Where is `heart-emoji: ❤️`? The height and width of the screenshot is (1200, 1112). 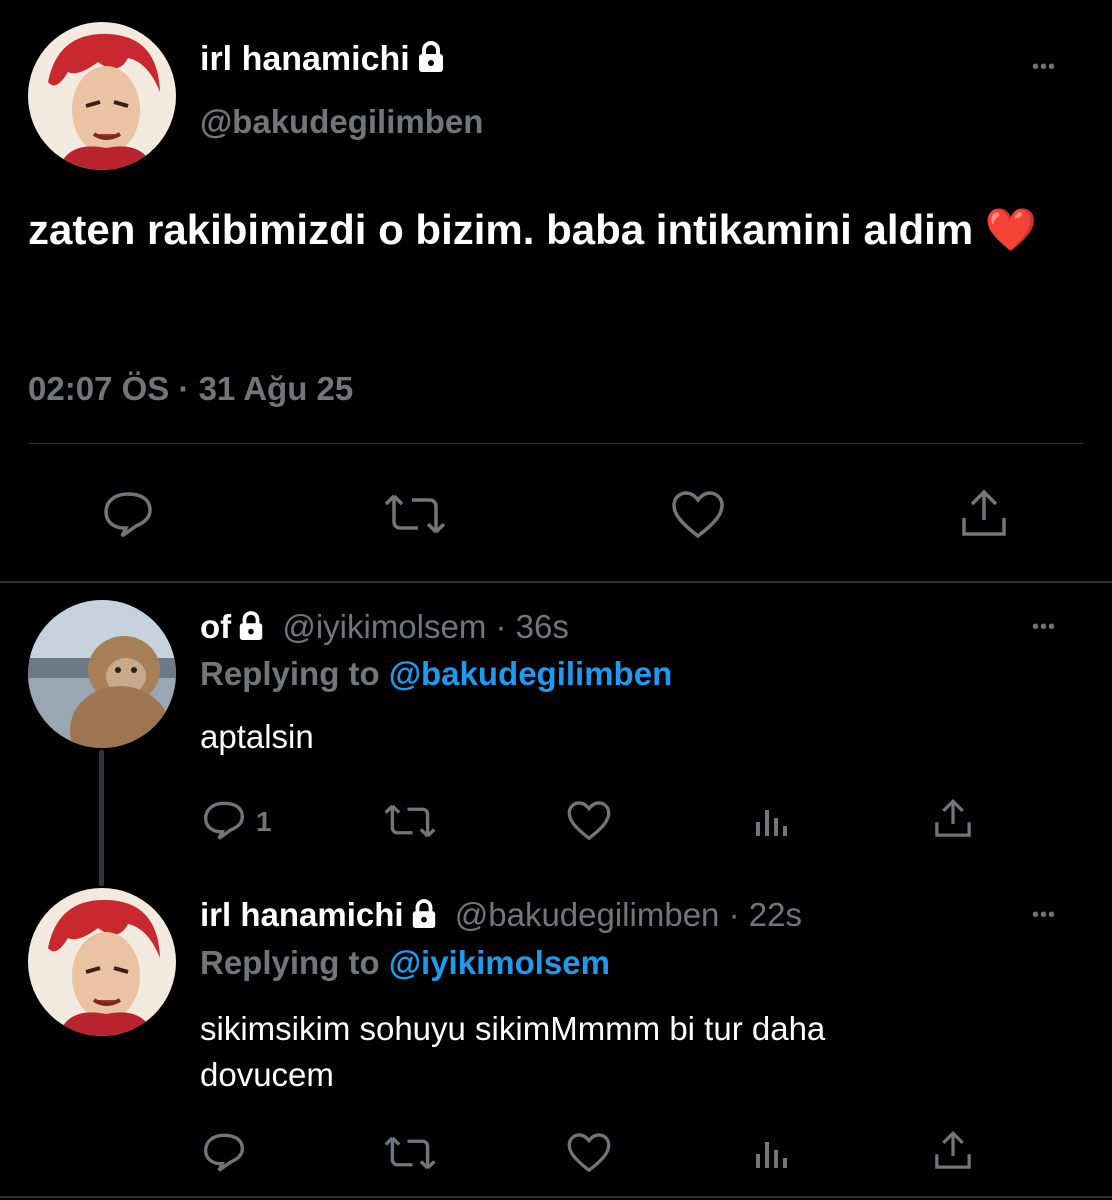
heart-emoji: ❤️ is located at coordinates (1011, 229).